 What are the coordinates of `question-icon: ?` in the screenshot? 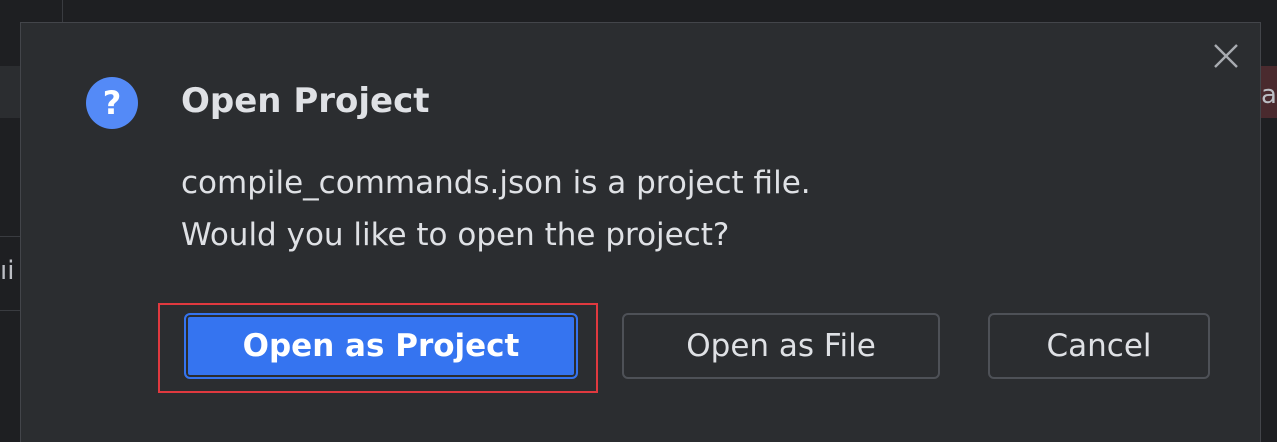 It's located at (112, 103).